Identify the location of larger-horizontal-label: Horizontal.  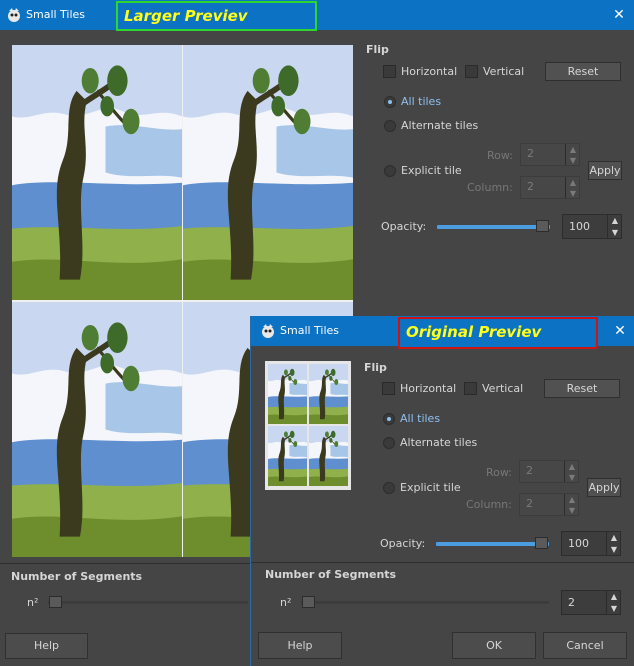
(429, 71).